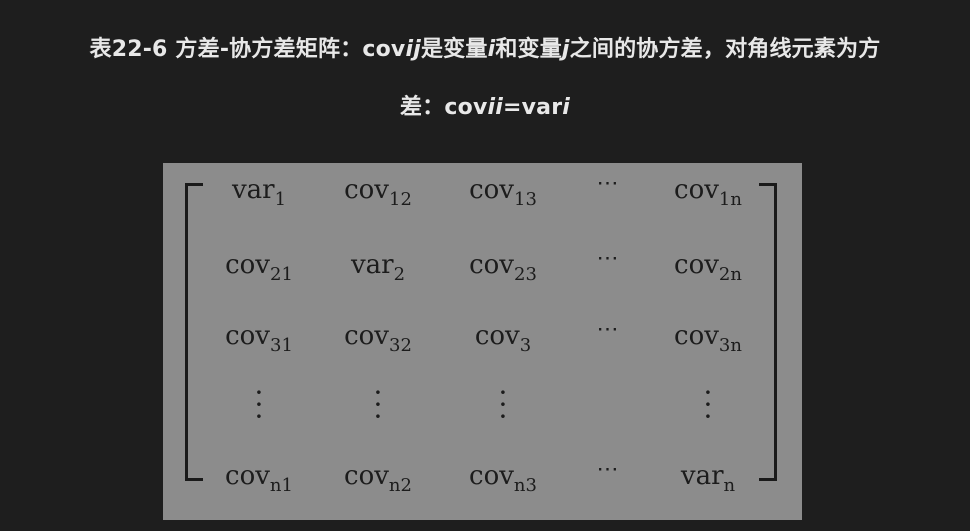  I want to click on matrix-cell-r2-c1: cov21, so click(259, 267).